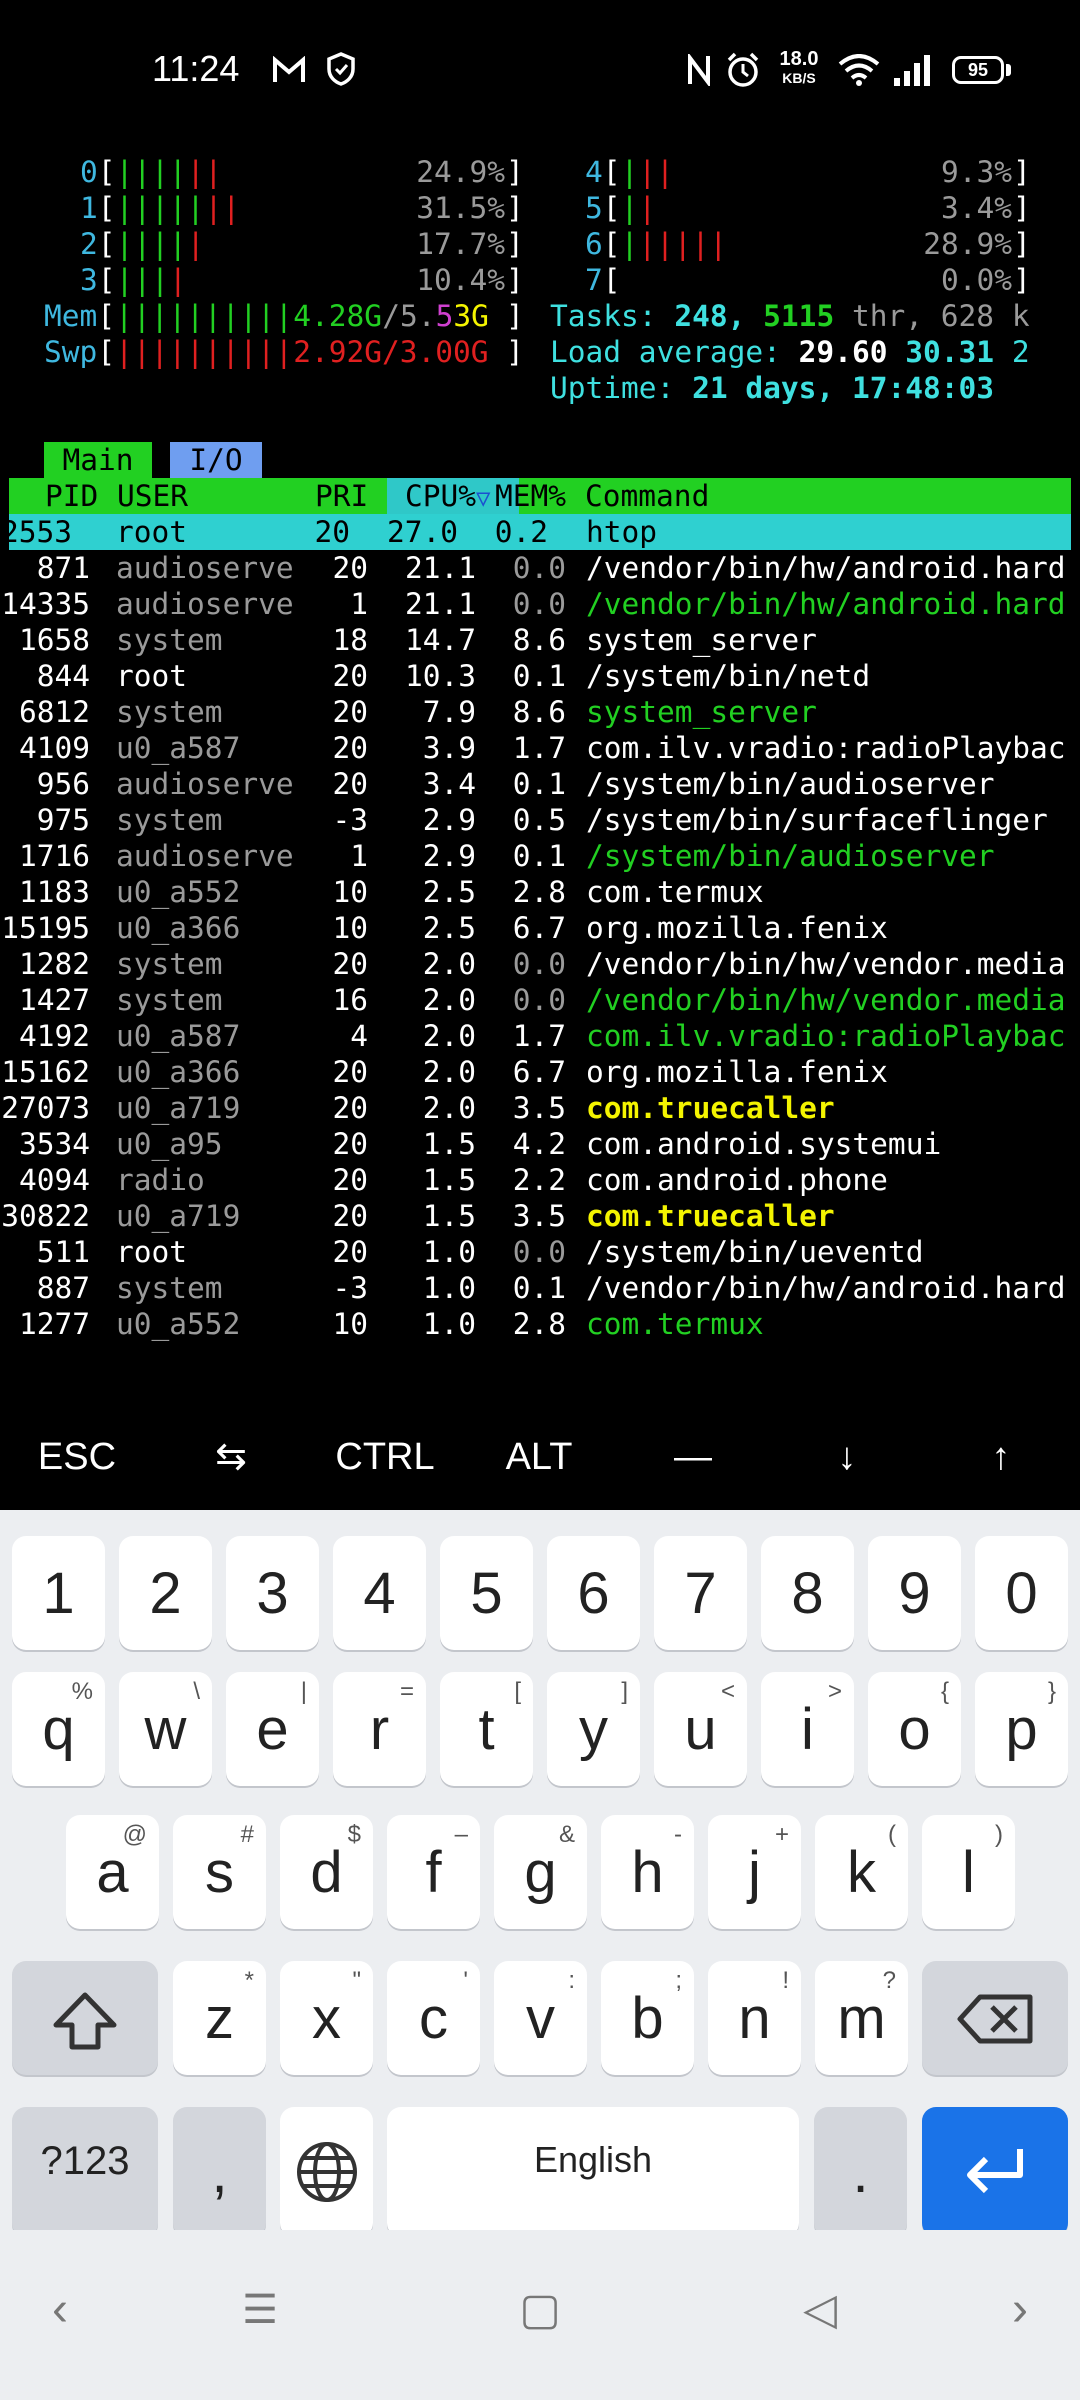 This screenshot has width=1080, height=2400. Describe the element at coordinates (540, 1180) in the screenshot. I see `process-row: 4094 radio 20 1.5 2.2 com.android.phone` at that location.